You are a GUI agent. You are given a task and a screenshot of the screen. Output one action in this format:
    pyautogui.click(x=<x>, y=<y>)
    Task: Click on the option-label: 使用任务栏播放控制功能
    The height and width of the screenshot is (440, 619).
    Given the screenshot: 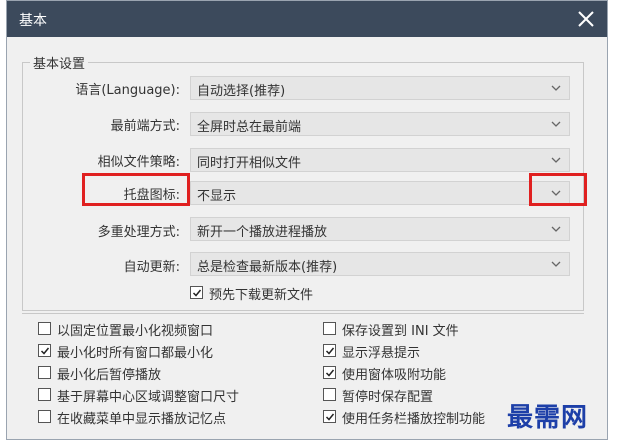 What is the action you would take?
    pyautogui.click(x=414, y=419)
    